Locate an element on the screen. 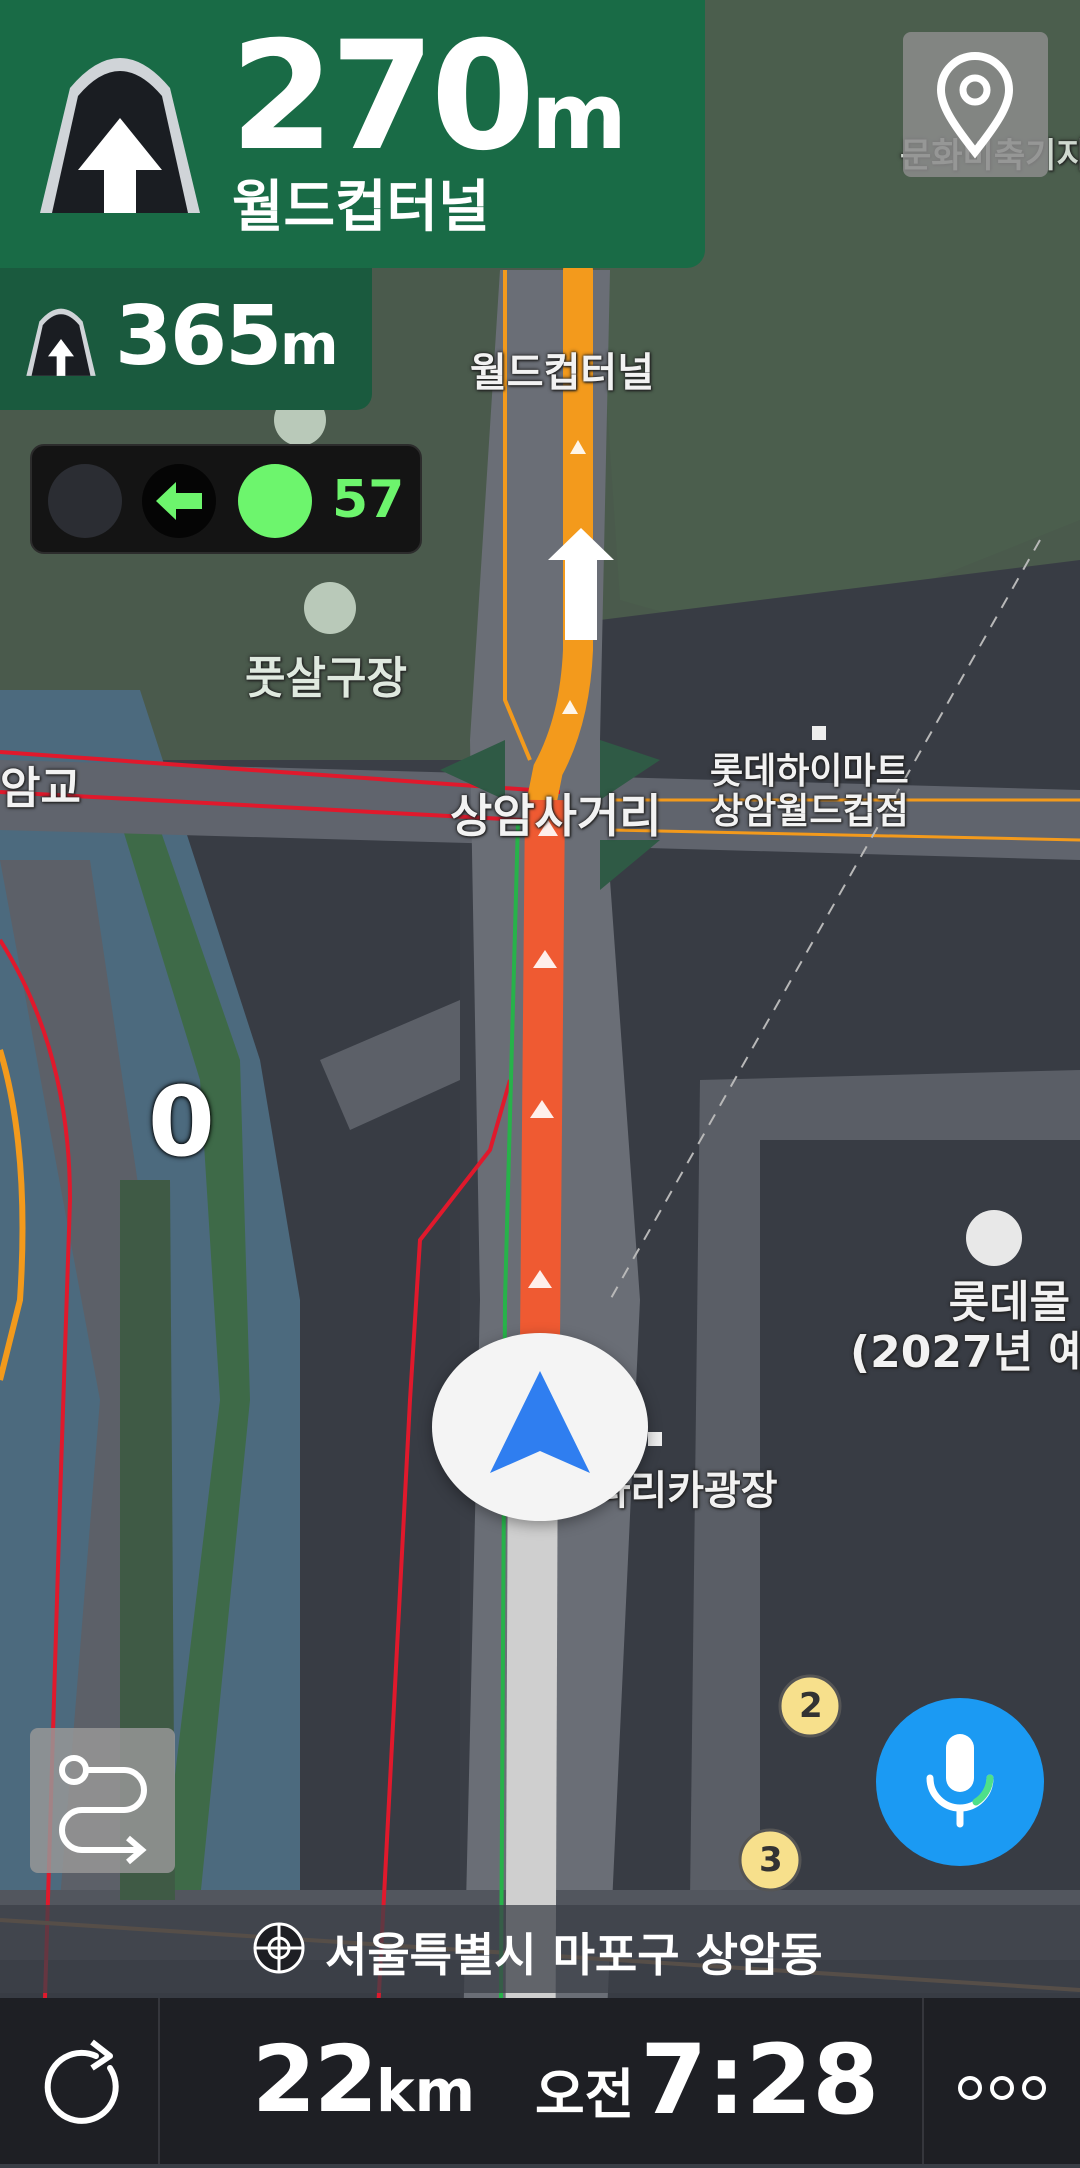 This screenshot has height=2168, width=1080. turn-distance-value: 270 is located at coordinates (382, 97).